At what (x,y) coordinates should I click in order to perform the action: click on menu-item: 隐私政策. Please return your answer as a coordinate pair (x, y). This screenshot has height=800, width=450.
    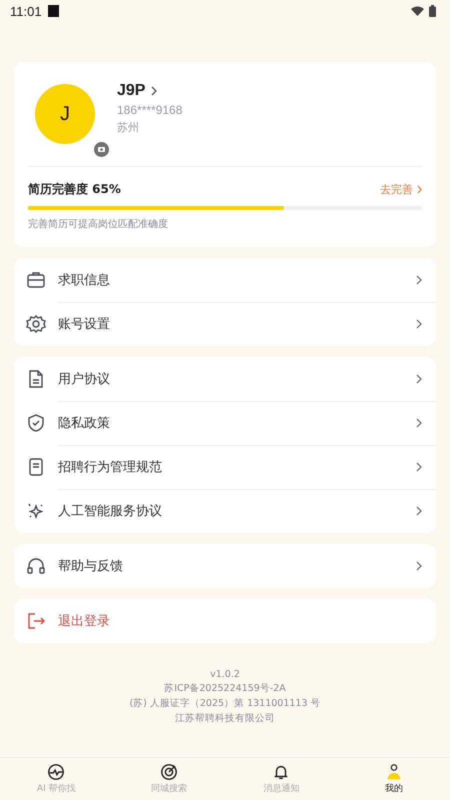
    Looking at the image, I should click on (231, 423).